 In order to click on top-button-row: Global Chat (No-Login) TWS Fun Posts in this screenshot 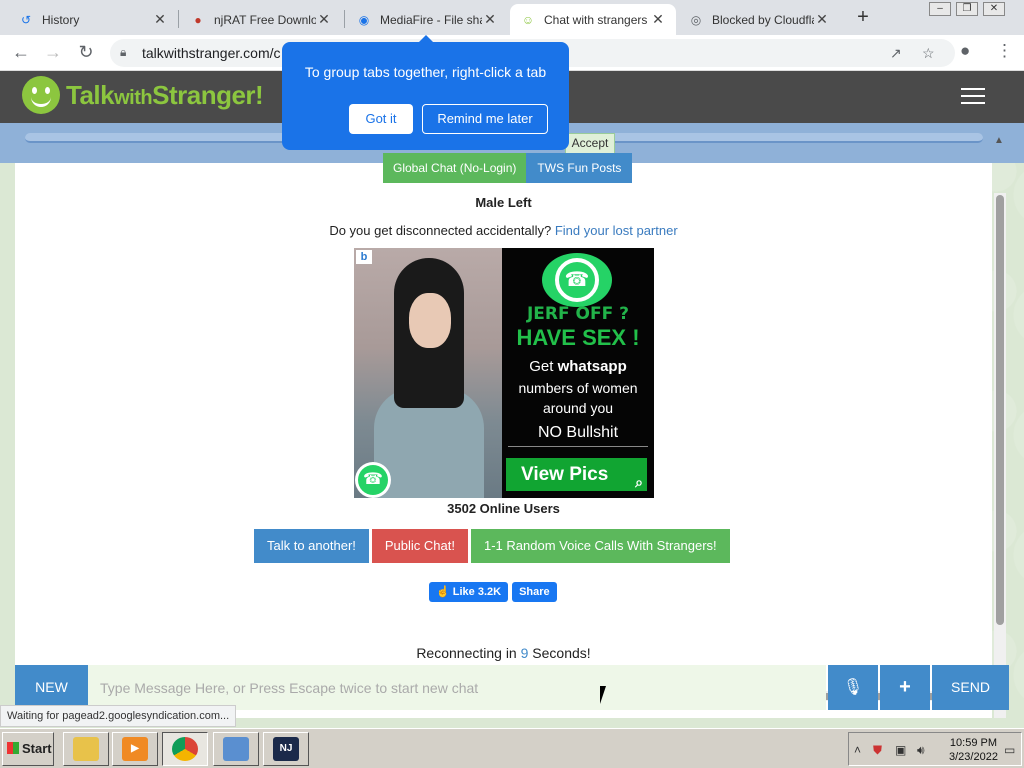, I will do `click(508, 168)`.